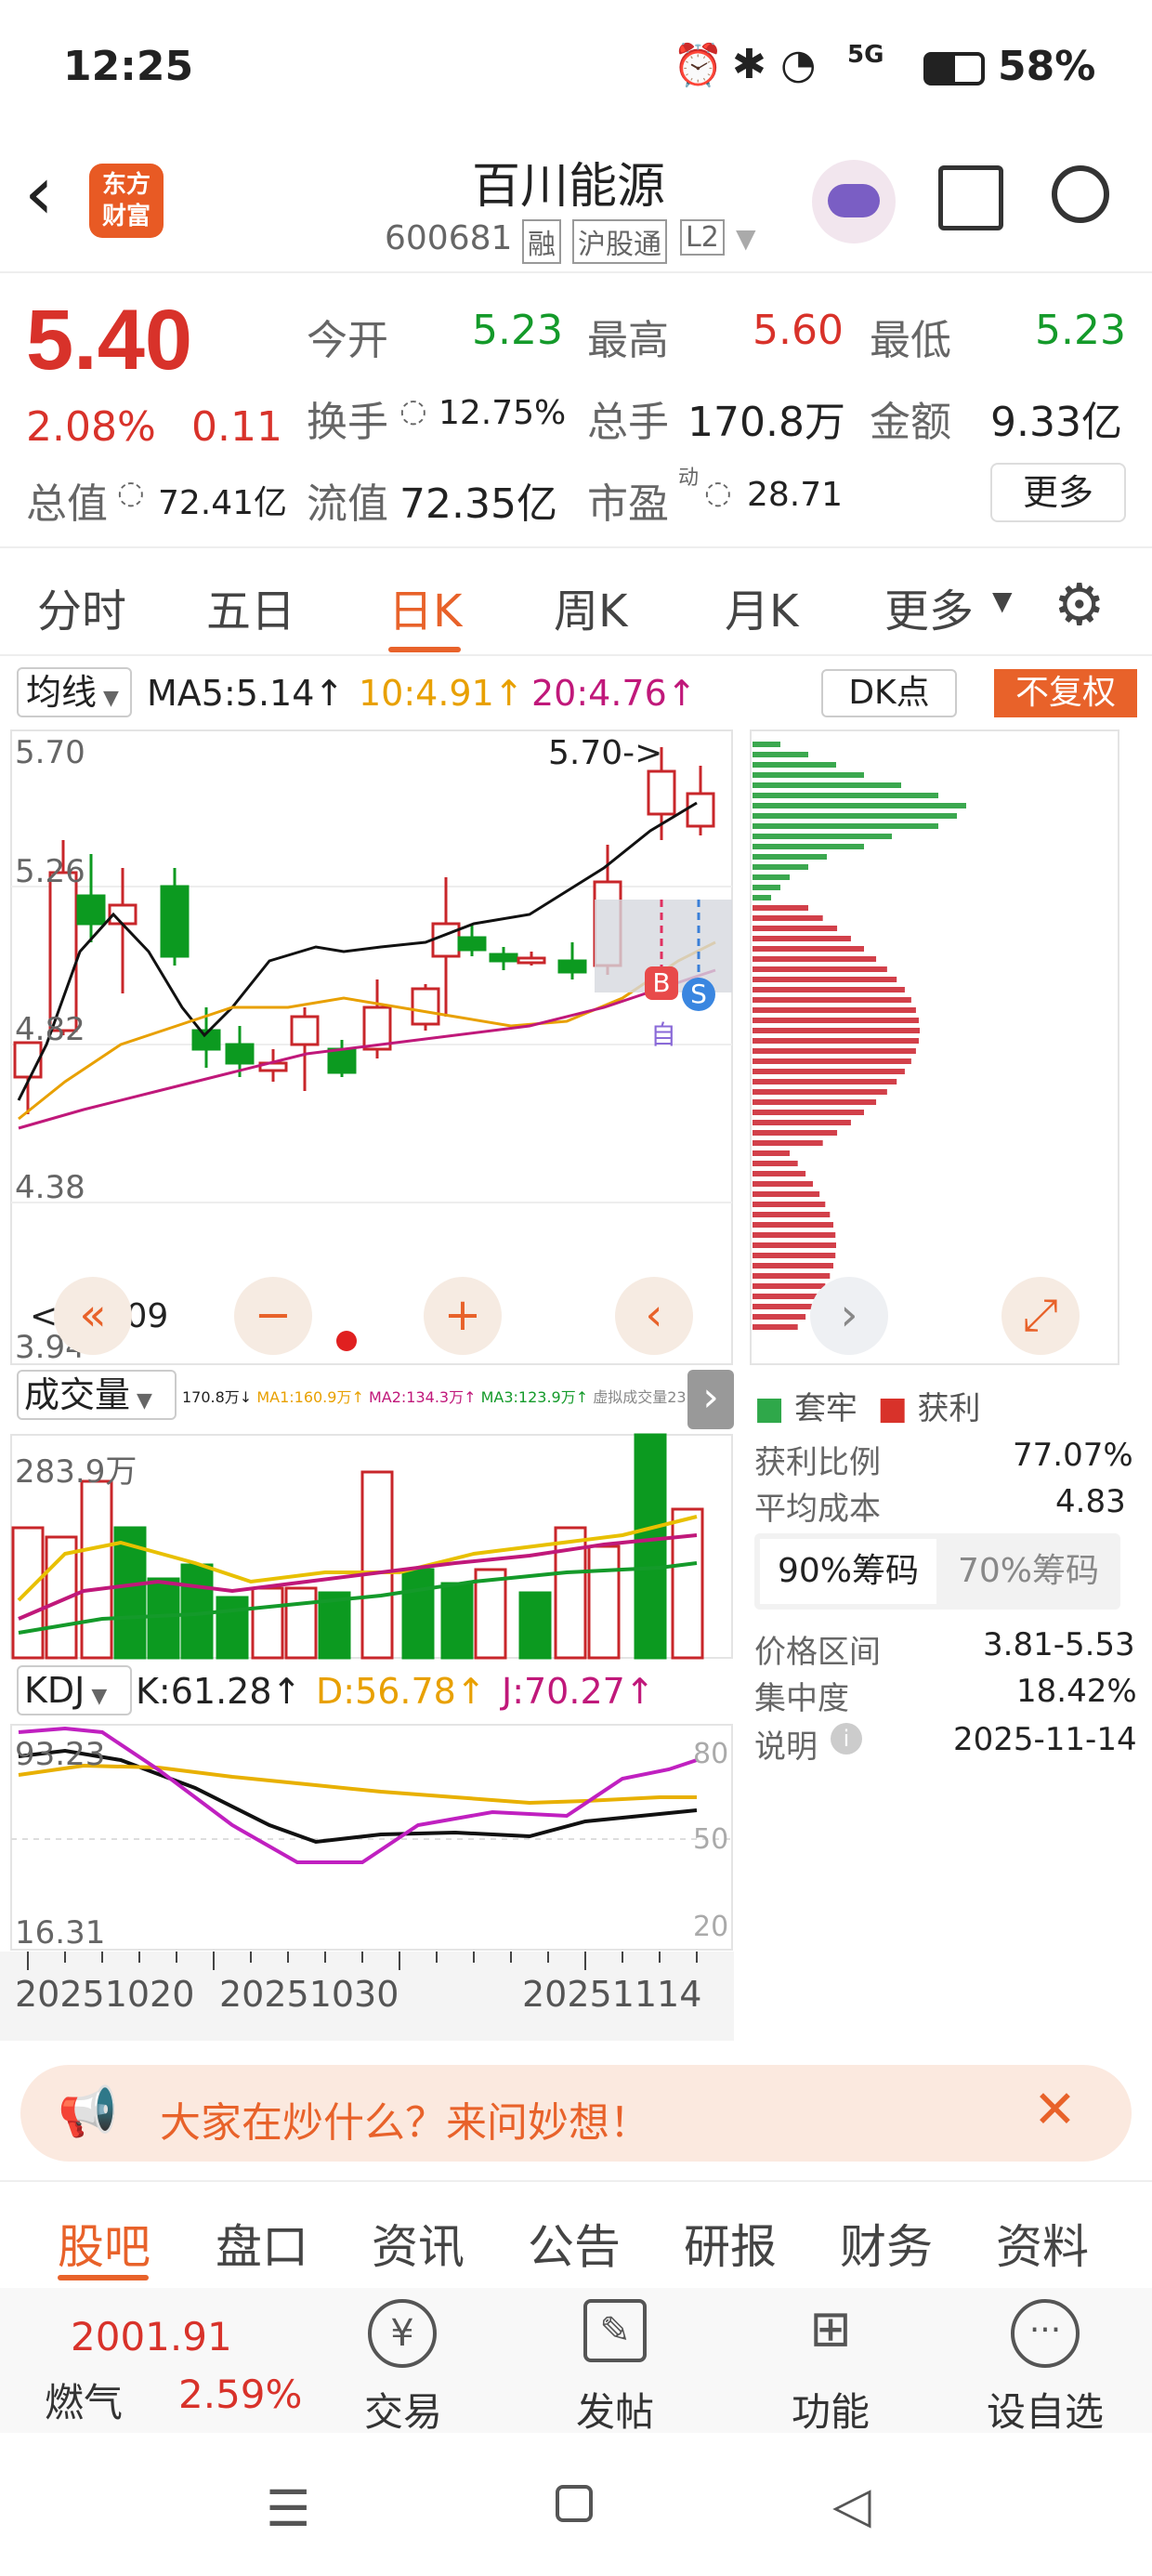  Describe the element at coordinates (246, 693) in the screenshot. I see `ma5-value: MA5:5.14↑` at that location.